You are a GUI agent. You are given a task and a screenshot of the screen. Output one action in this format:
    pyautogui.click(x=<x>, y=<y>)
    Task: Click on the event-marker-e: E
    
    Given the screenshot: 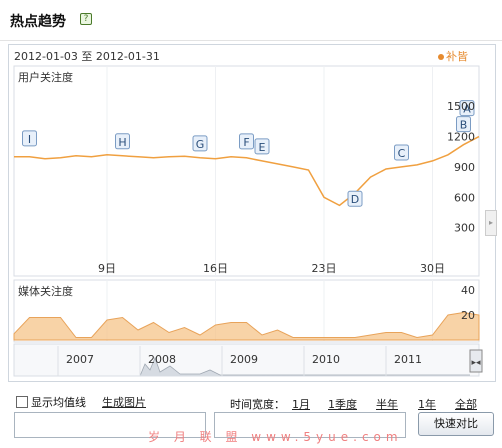 What is the action you would take?
    pyautogui.click(x=262, y=146)
    